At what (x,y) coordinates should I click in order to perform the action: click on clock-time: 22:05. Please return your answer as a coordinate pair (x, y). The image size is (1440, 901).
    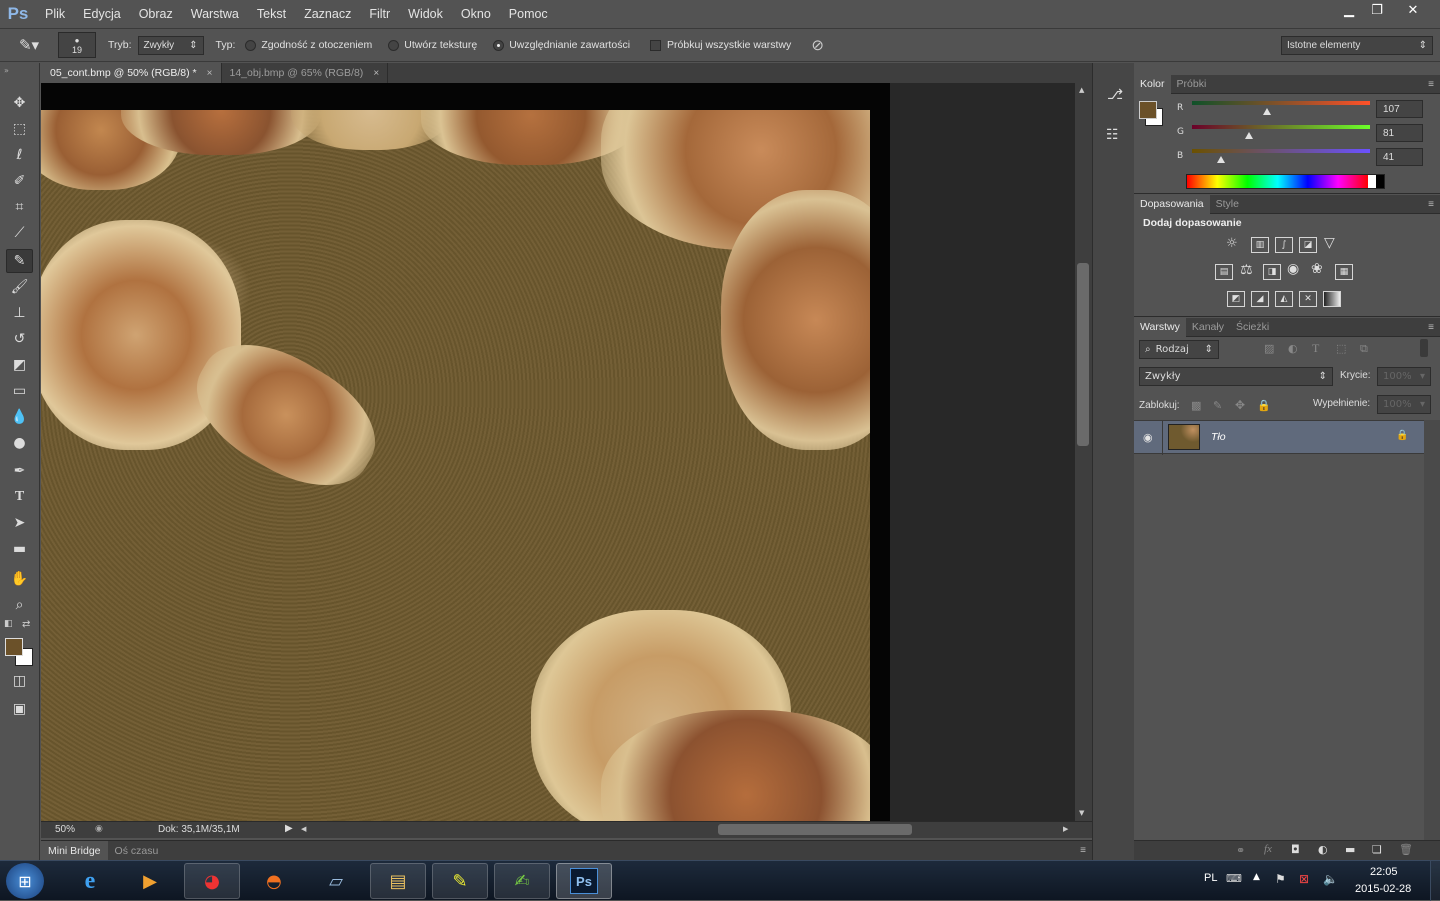
    Looking at the image, I should click on (1384, 872).